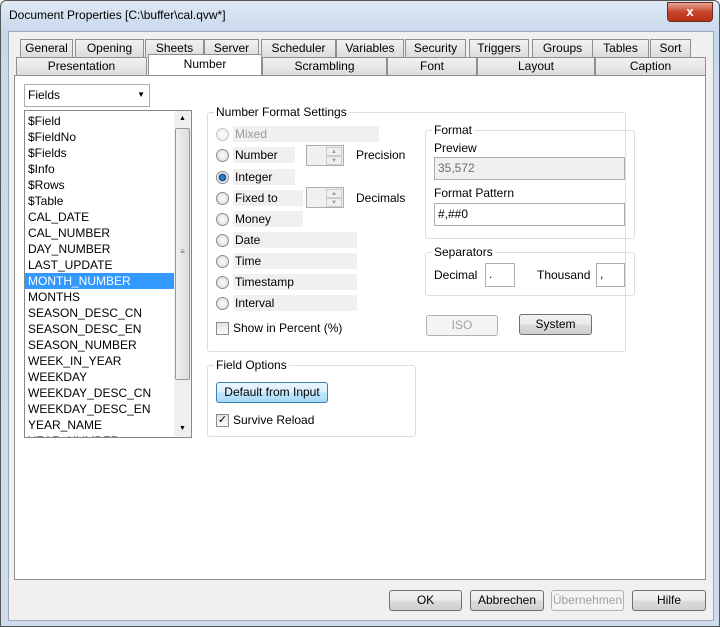 This screenshot has height=627, width=720. Describe the element at coordinates (499, 48) in the screenshot. I see `tab-triggers: Triggers` at that location.